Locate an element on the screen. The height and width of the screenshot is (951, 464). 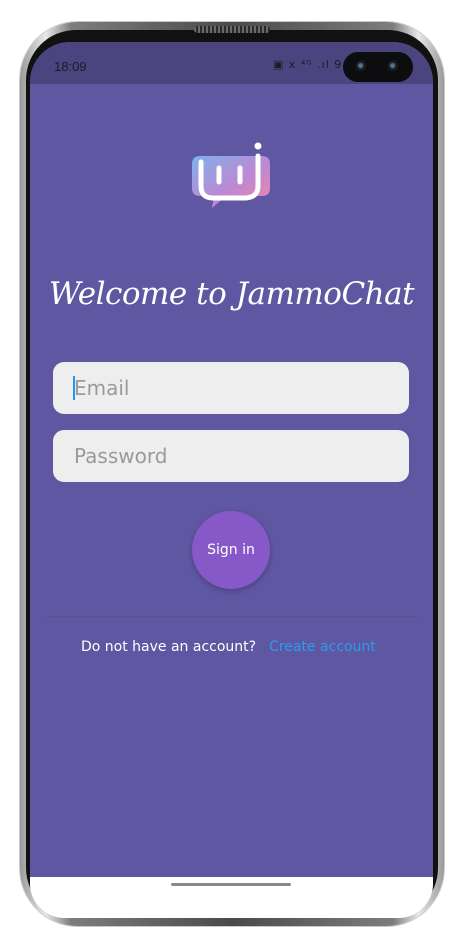
create-account-link: Create account is located at coordinates (322, 647).